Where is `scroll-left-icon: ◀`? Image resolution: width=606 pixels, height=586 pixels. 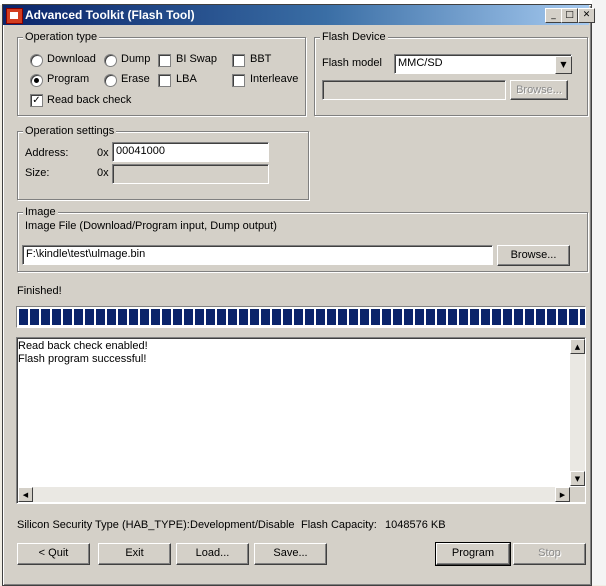 scroll-left-icon: ◀ is located at coordinates (25, 494).